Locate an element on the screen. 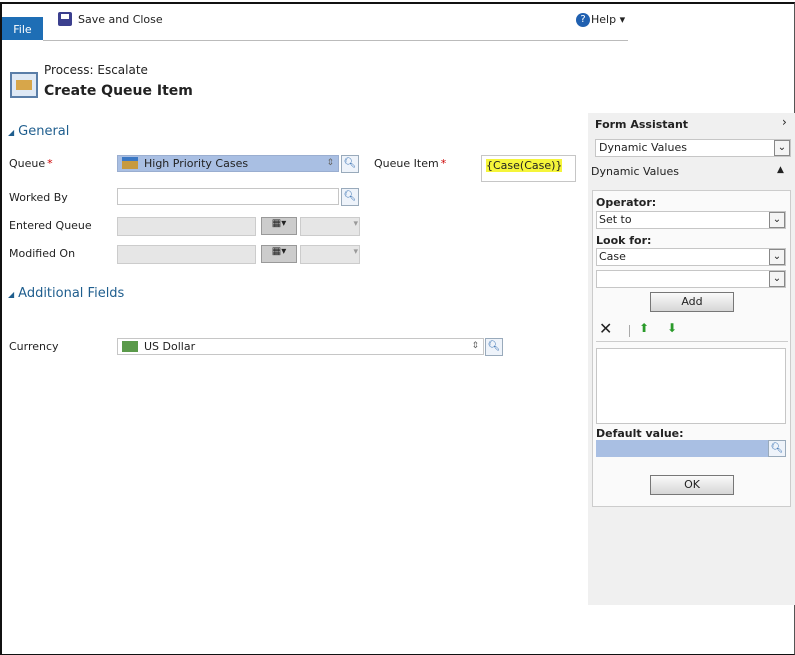 Image resolution: width=795 pixels, height=655 pixels. help-icon: ? is located at coordinates (583, 20).